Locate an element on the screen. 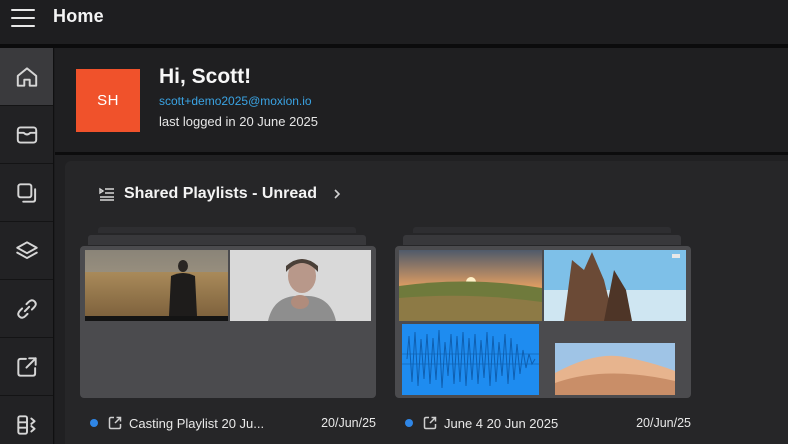  sidebar-item-layers is located at coordinates (26, 251).